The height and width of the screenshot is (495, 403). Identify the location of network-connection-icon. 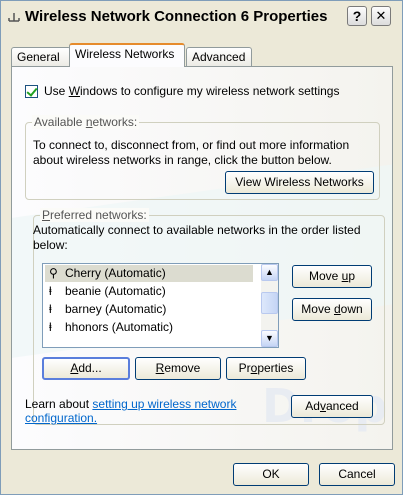
(14, 17).